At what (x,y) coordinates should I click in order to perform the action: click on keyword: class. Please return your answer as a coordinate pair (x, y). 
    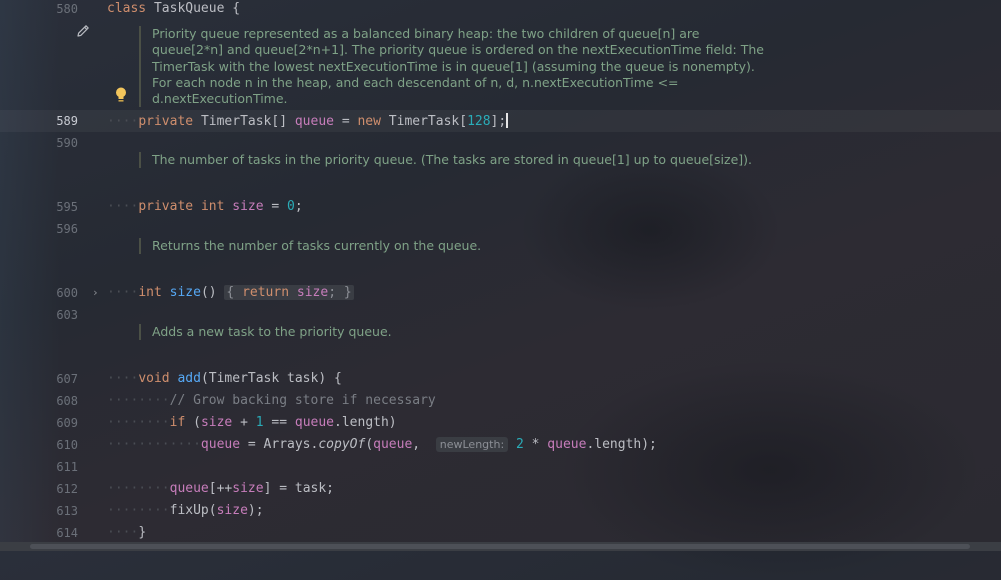
    Looking at the image, I should click on (127, 8).